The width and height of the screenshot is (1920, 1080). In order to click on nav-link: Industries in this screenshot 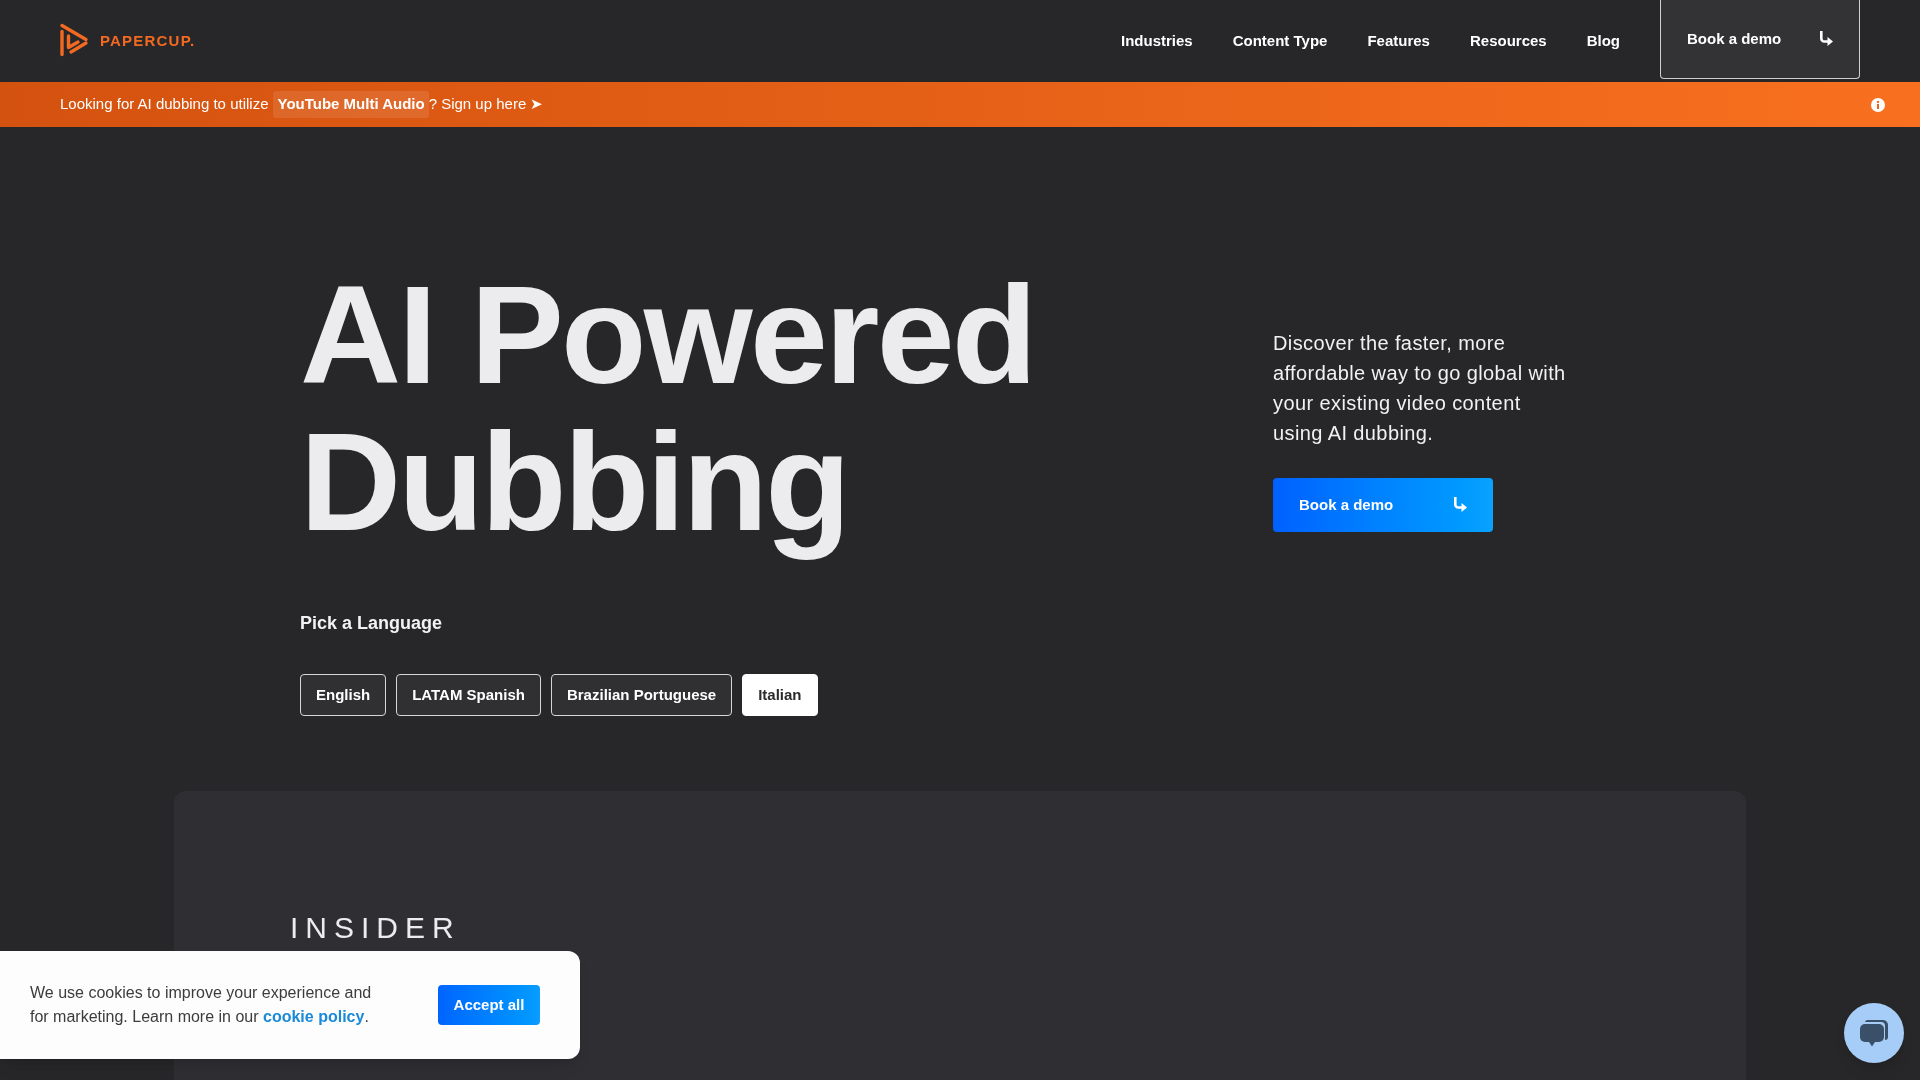, I will do `click(1157, 41)`.